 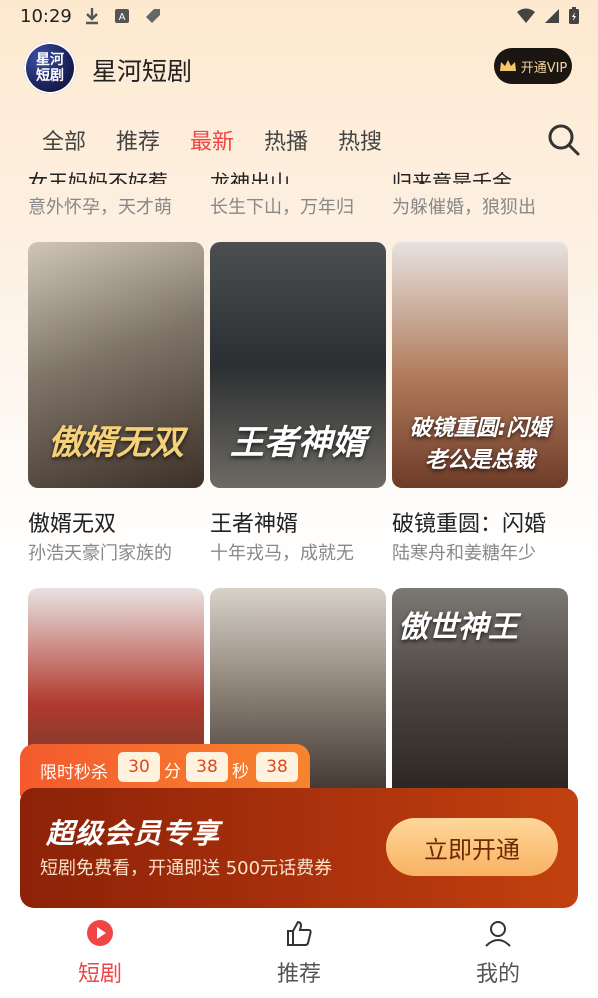 I want to click on play-icon, so click(x=100, y=933).